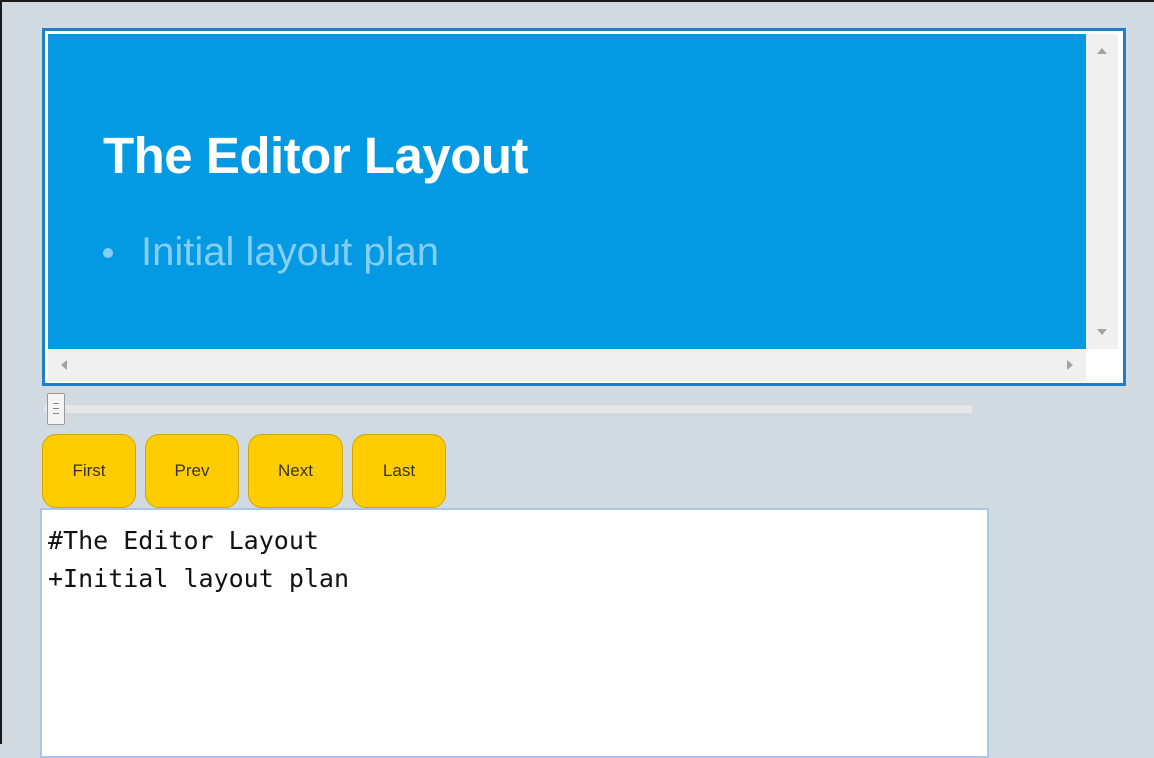  I want to click on next-button: Next, so click(295, 471).